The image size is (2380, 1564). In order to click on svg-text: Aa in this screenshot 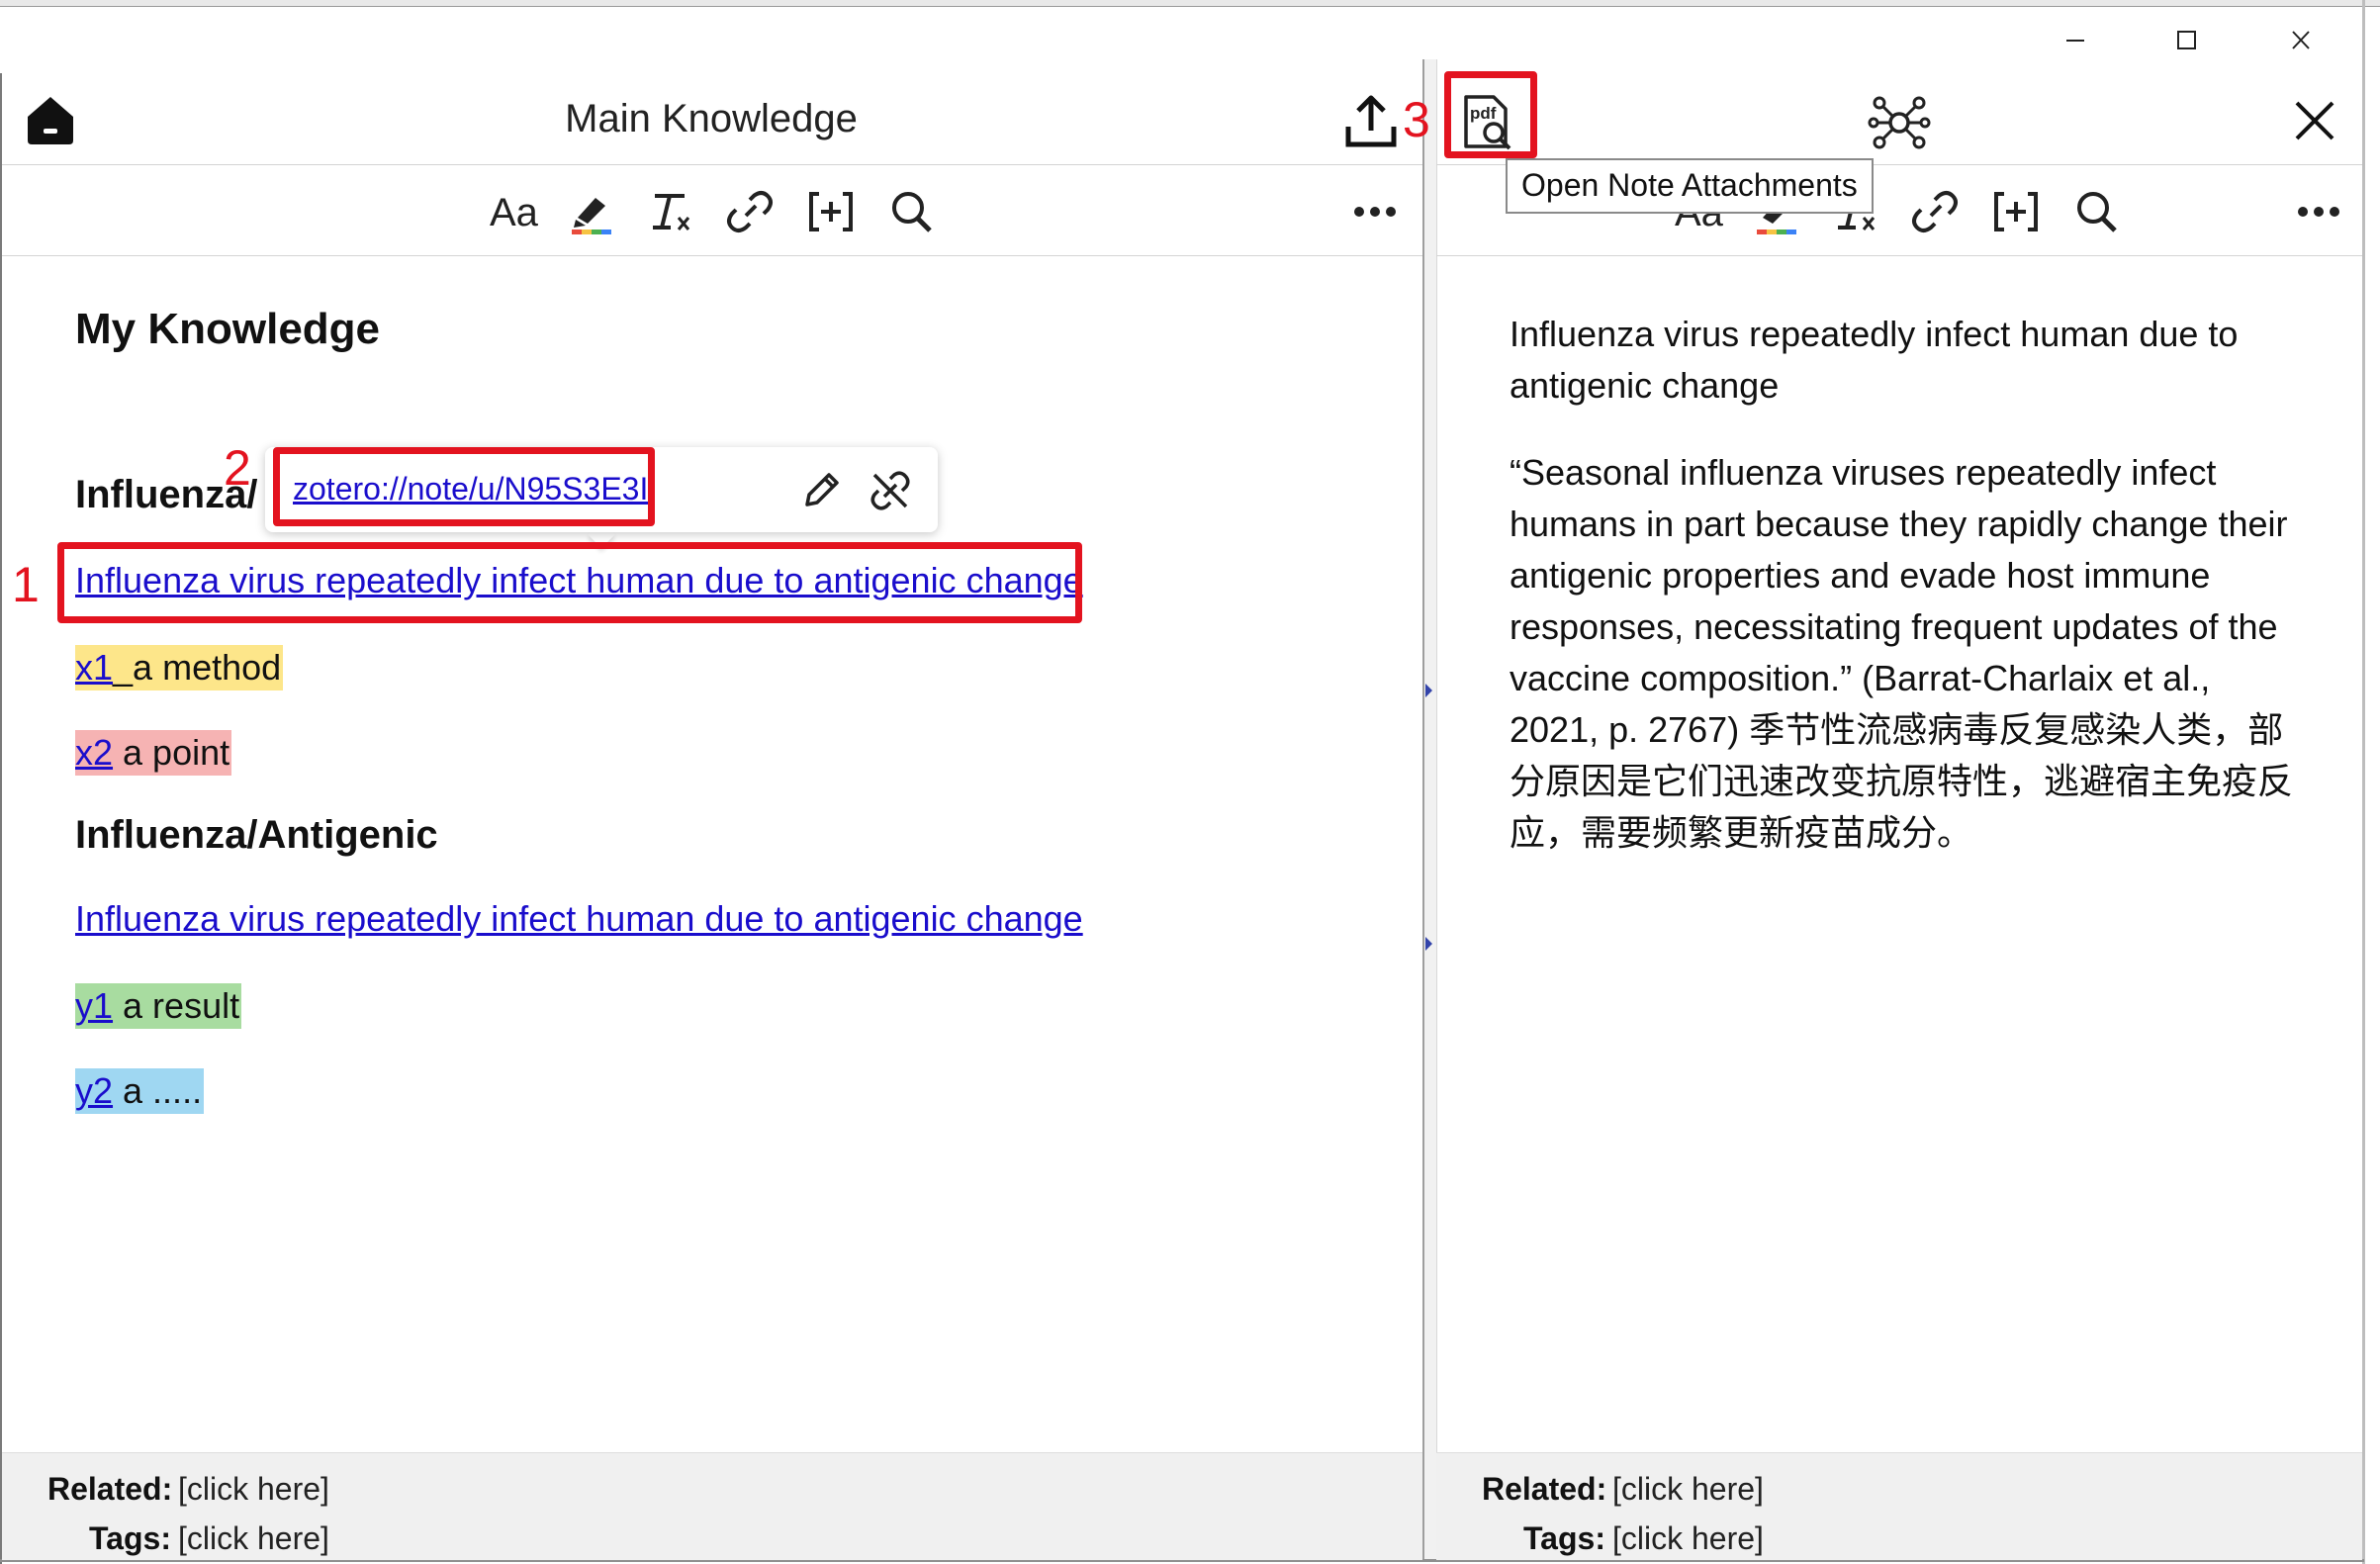, I will do `click(514, 212)`.